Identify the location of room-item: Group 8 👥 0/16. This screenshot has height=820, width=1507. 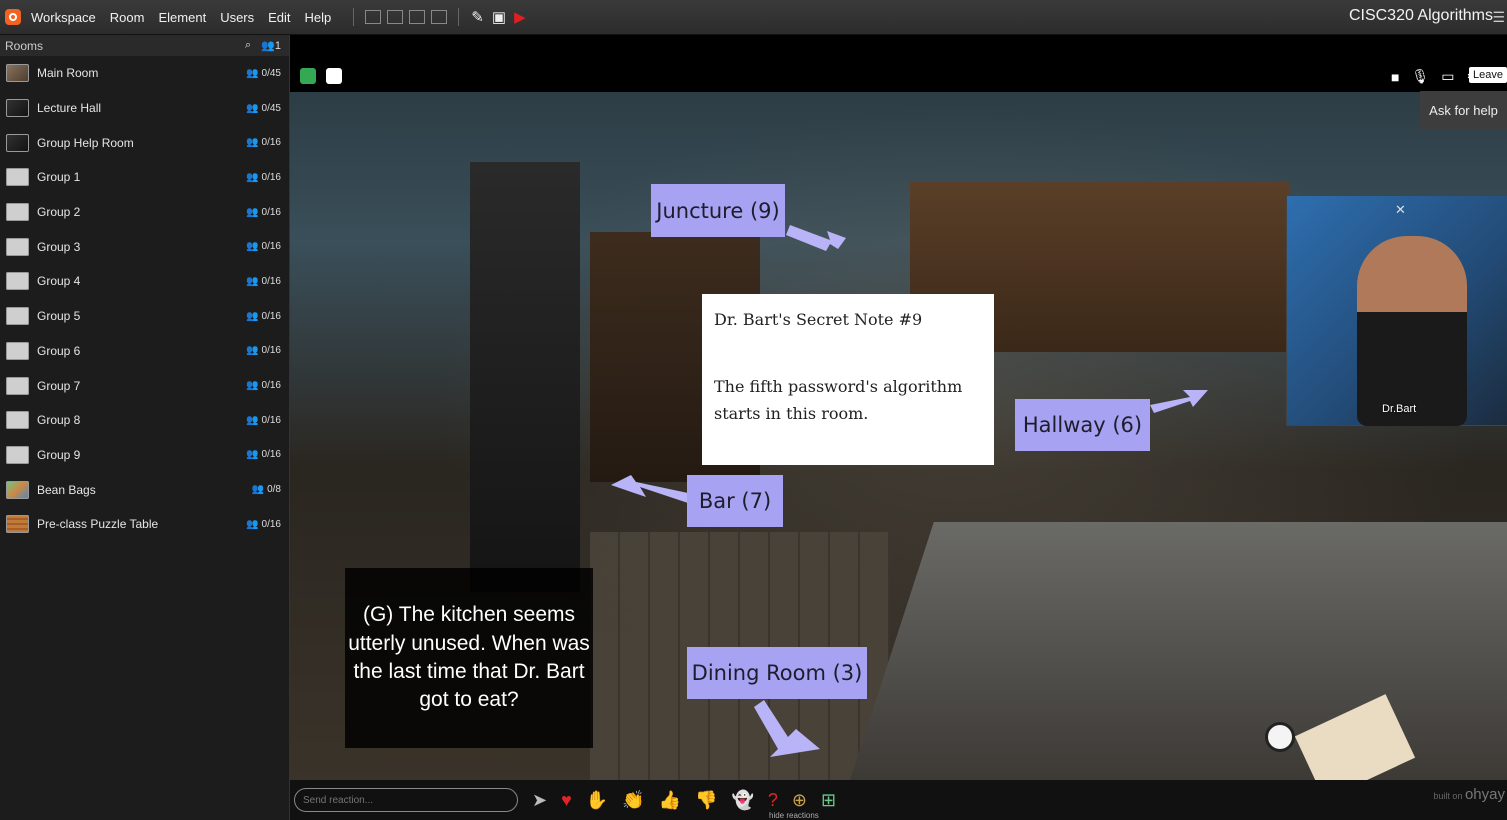
(144, 420).